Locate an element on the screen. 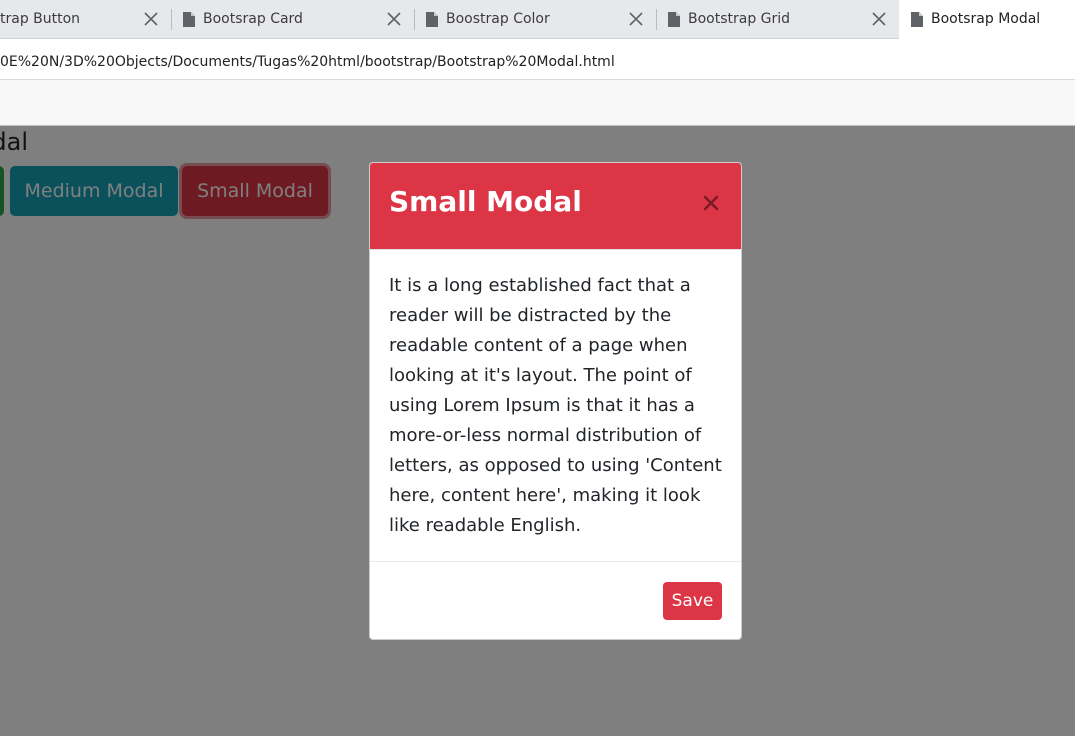 The image size is (1075, 736). modal-title: Small Modal is located at coordinates (485, 201).